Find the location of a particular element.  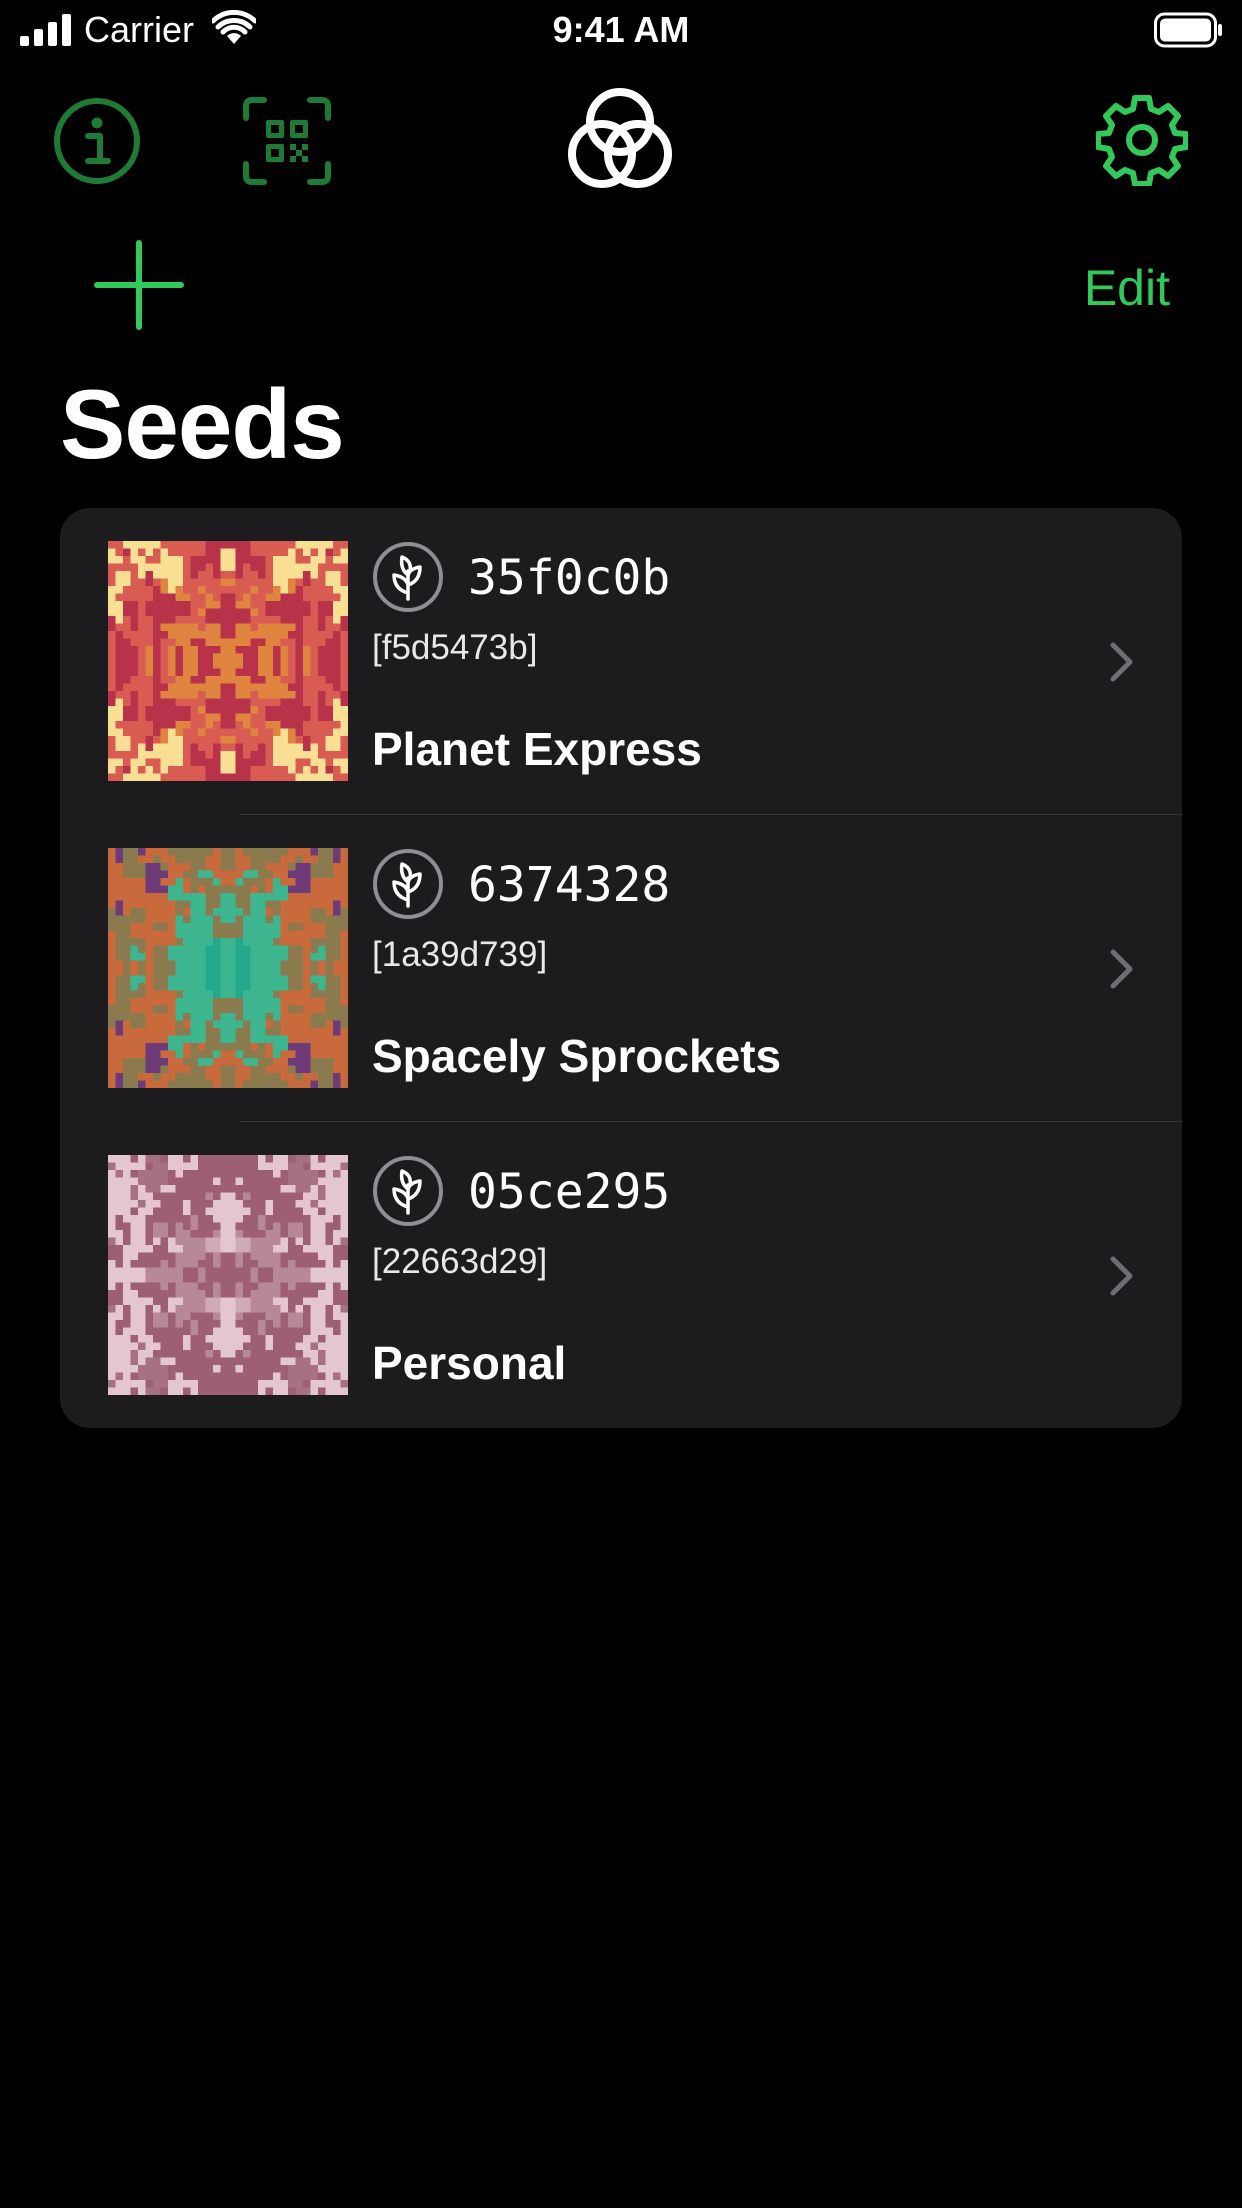

seed-name: Spacely Sprockets is located at coordinates (577, 1056).